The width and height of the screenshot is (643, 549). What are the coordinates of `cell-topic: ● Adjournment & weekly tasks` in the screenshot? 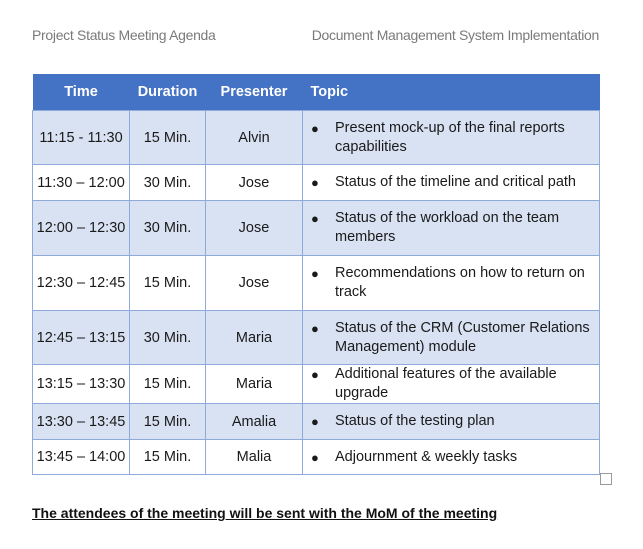 It's located at (451, 457).